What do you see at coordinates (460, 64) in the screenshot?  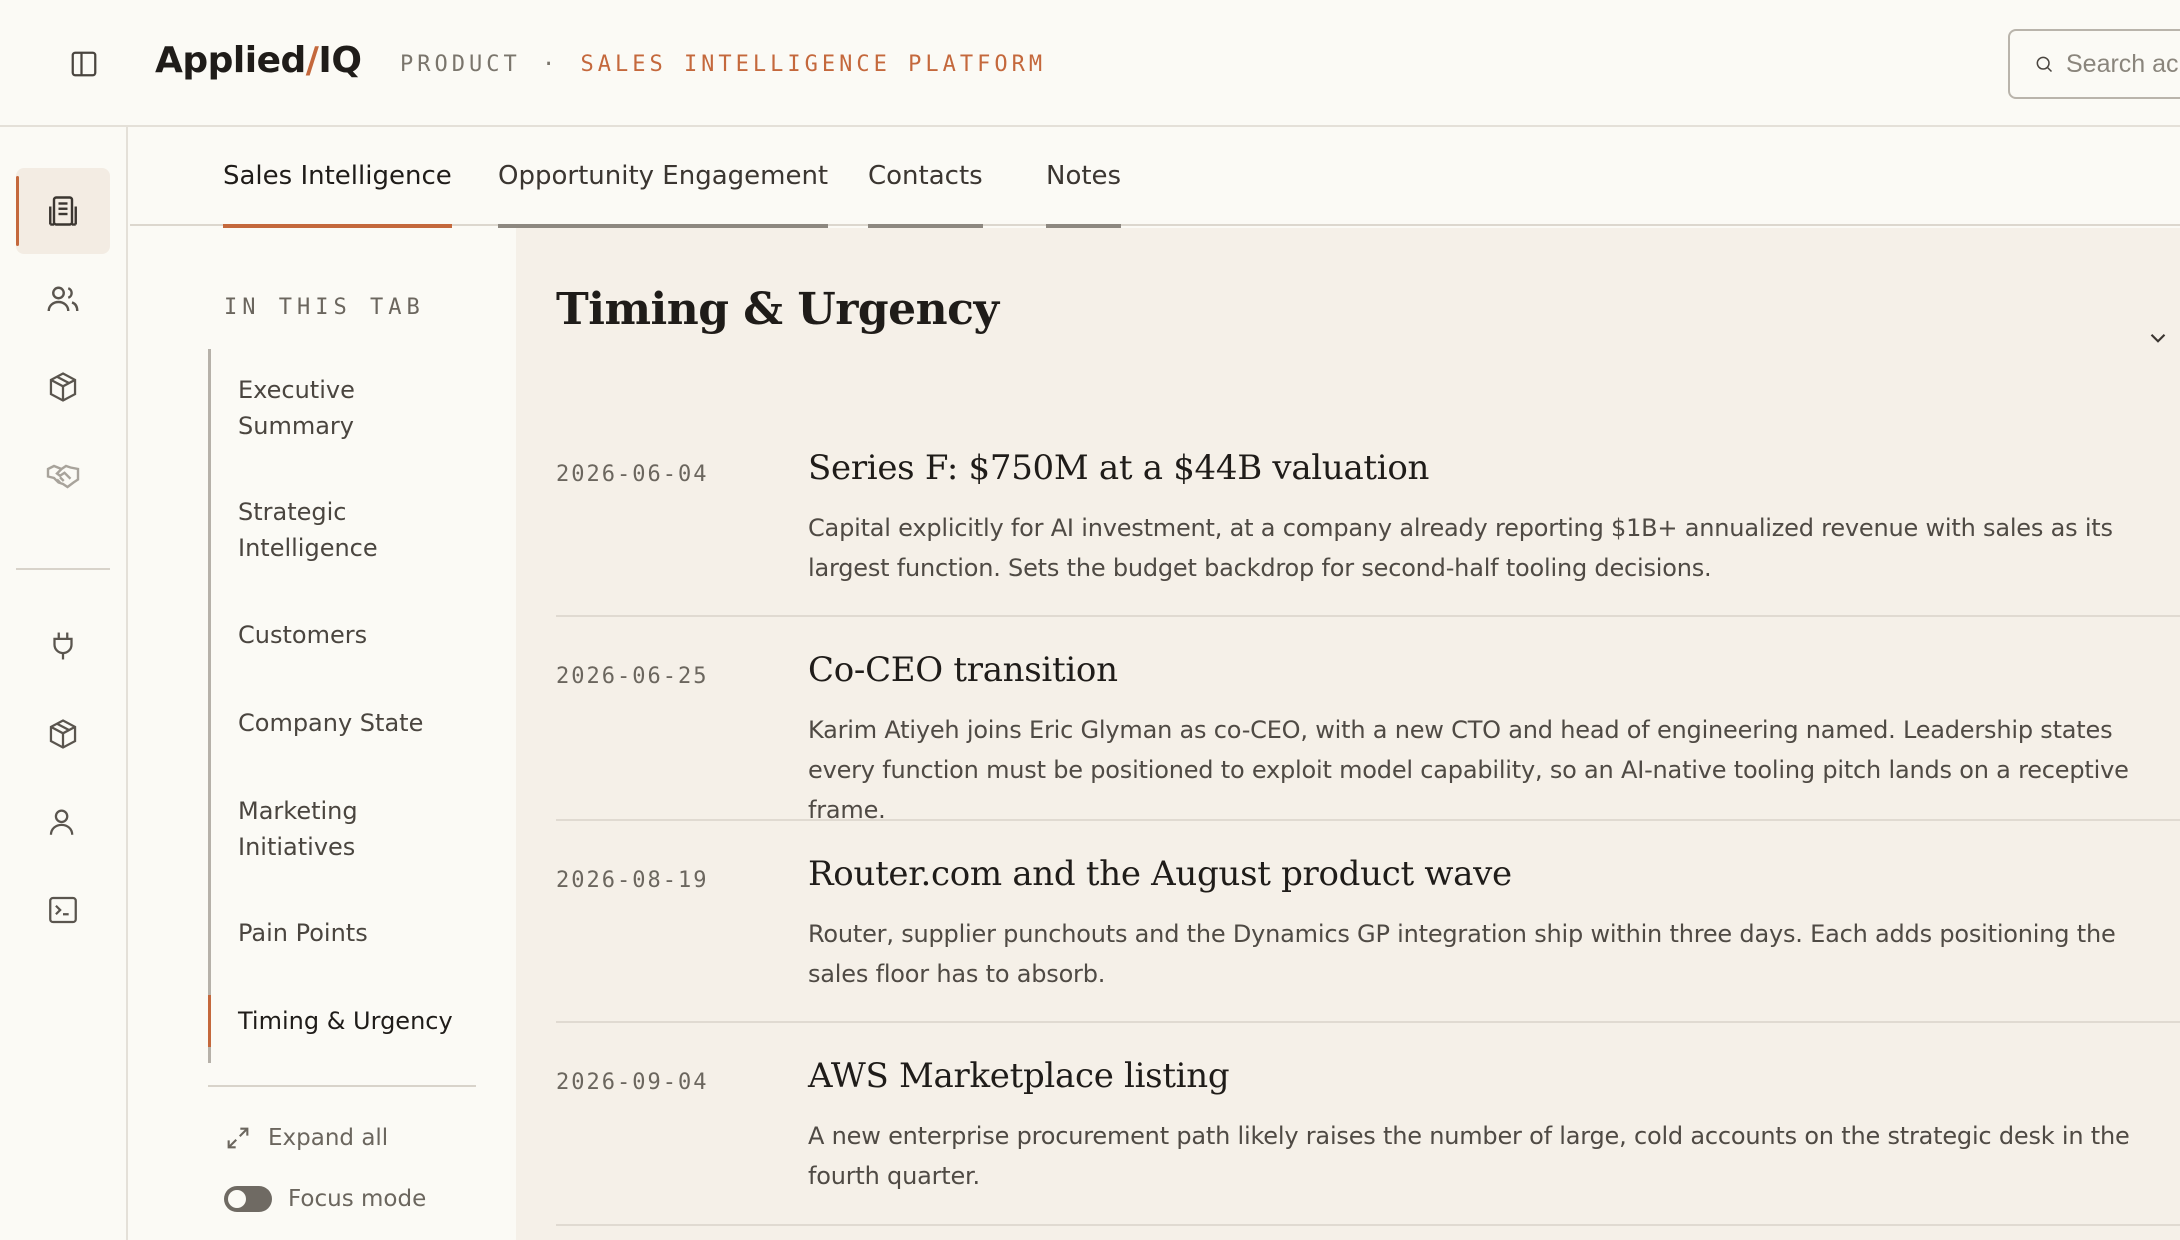 I see `breadcrumb-section: PRODUCT` at bounding box center [460, 64].